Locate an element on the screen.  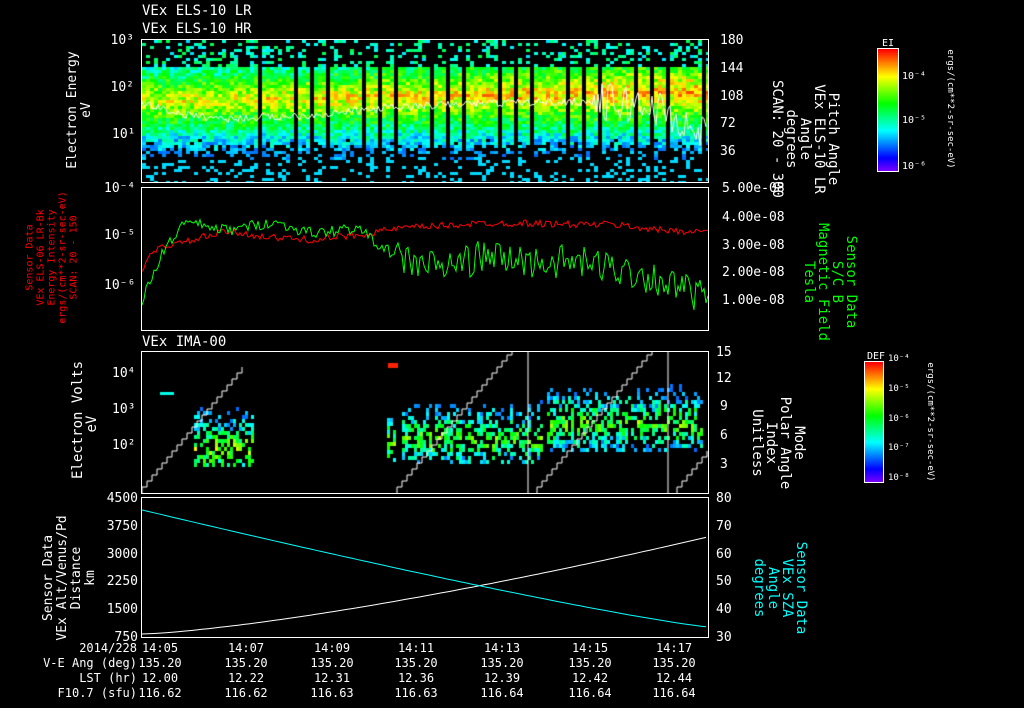
footer-lst-value: 12.42 is located at coordinates (590, 678).